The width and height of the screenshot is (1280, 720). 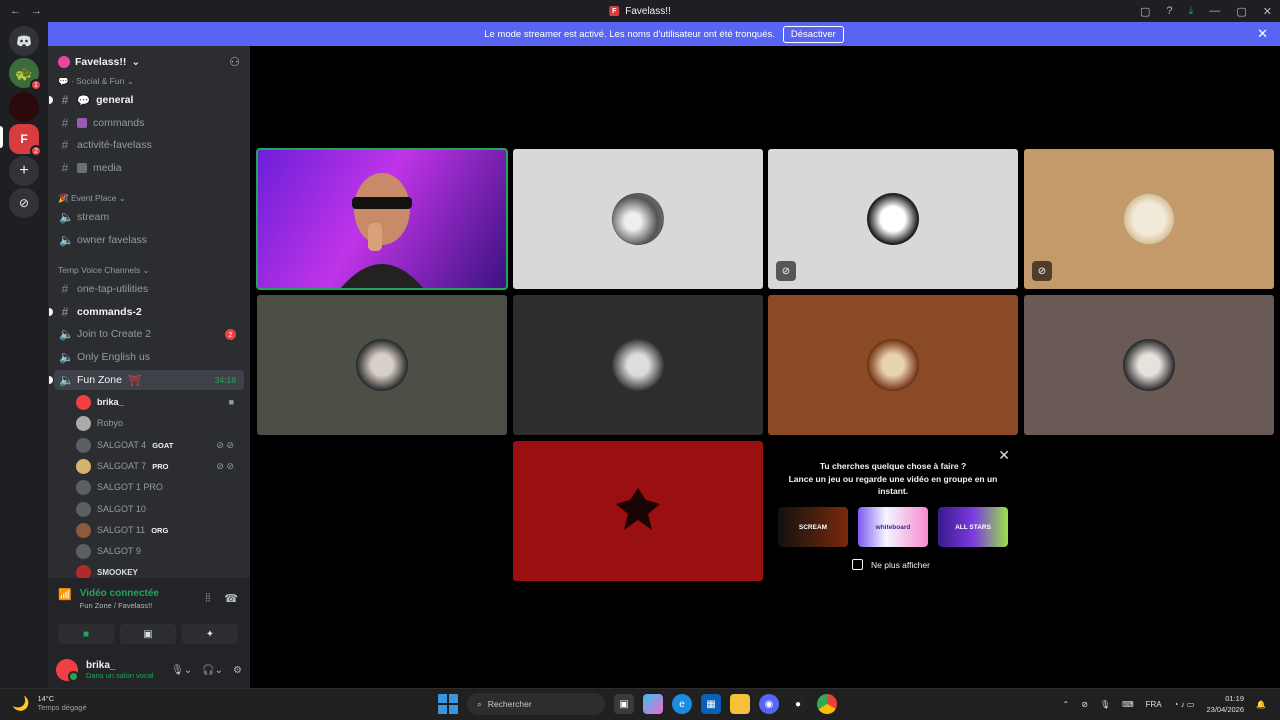 I want to click on microphone-tray-icon: 🎙, so click(x=1105, y=704).